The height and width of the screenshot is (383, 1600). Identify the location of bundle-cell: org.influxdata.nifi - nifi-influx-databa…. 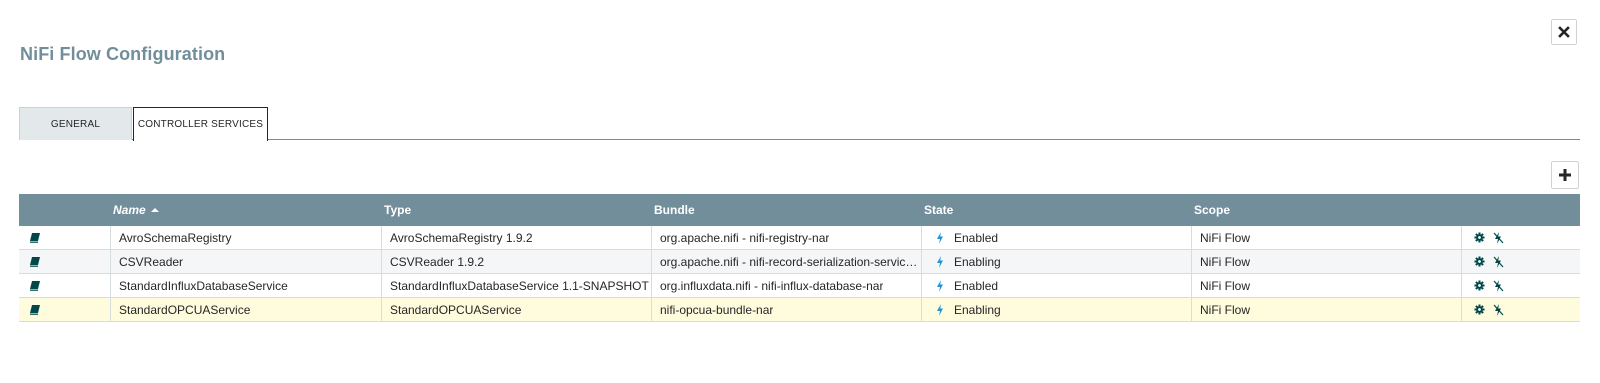
(787, 285).